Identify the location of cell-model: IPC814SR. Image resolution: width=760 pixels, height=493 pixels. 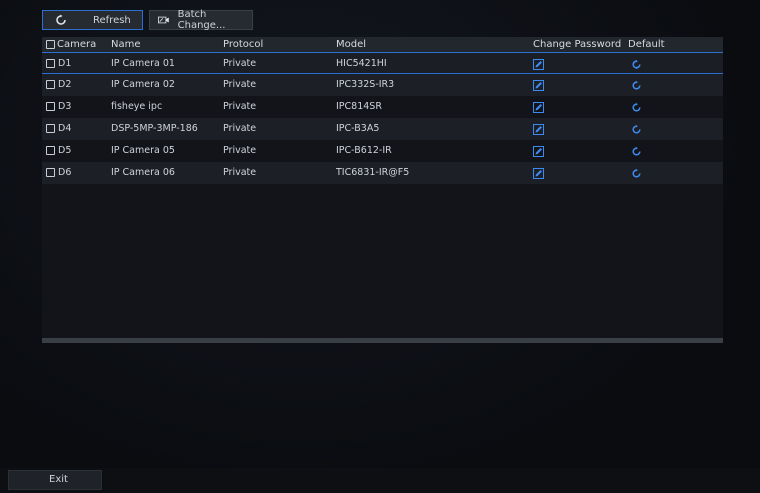
(359, 106).